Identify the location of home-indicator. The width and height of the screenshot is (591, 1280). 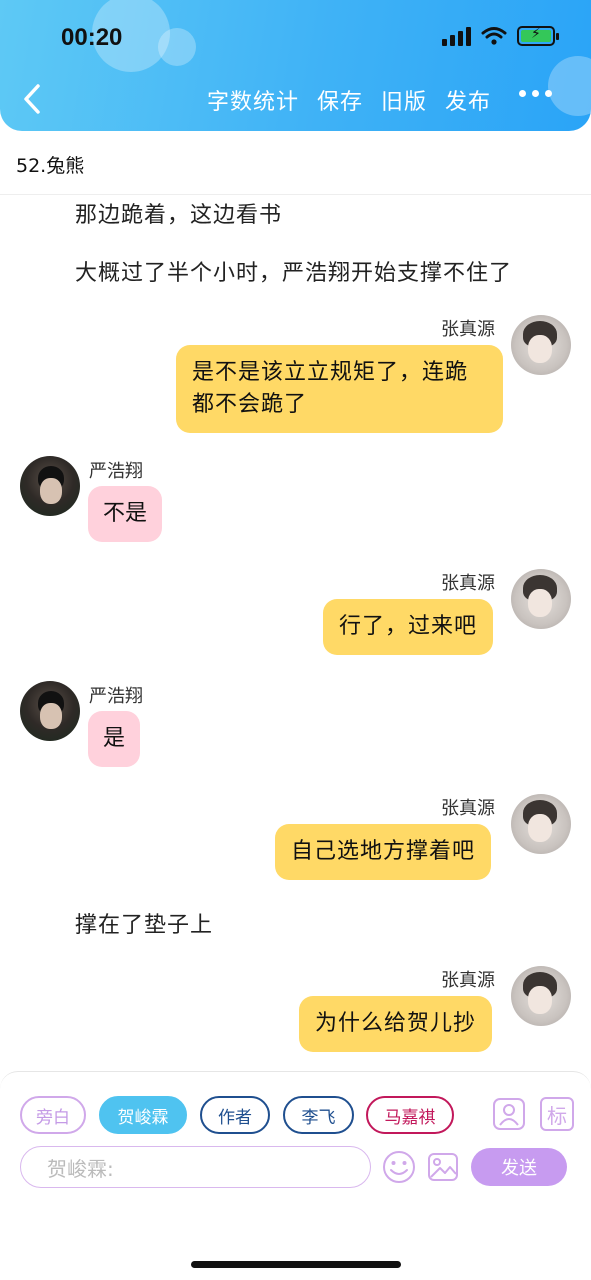
(296, 1264).